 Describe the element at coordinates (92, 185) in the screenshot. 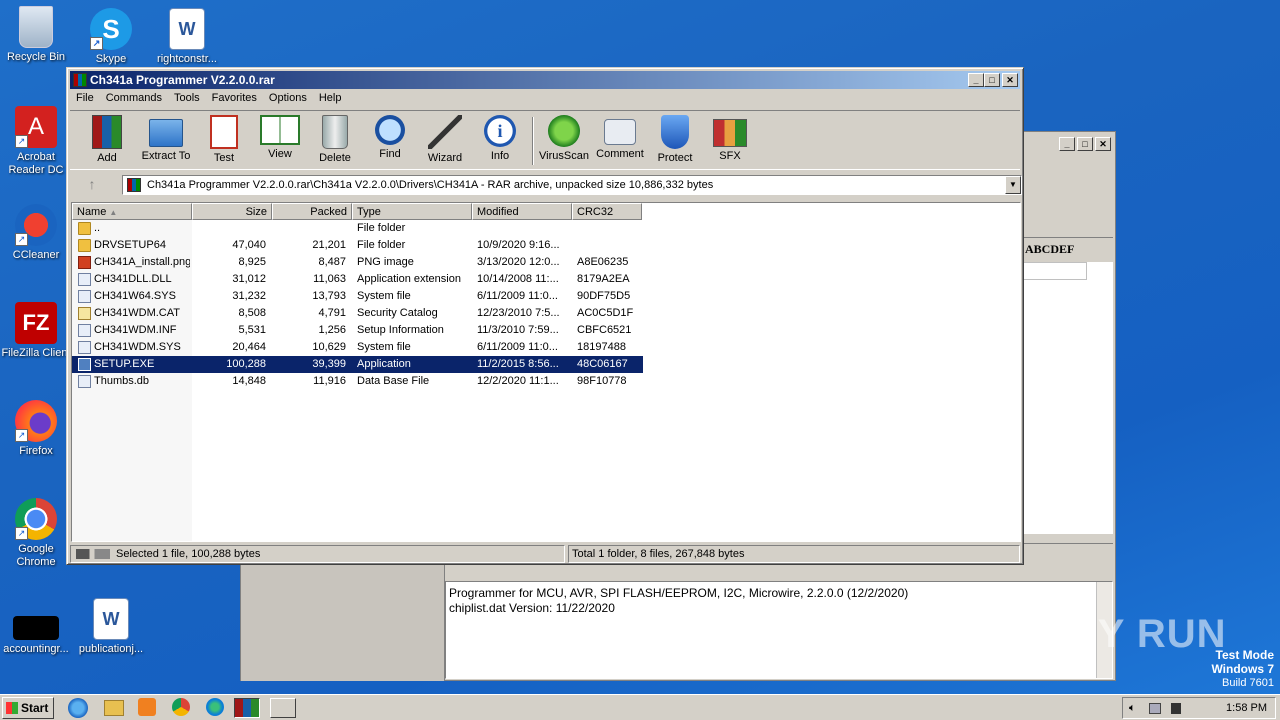

I see `up-arrow-icon: ↑` at that location.